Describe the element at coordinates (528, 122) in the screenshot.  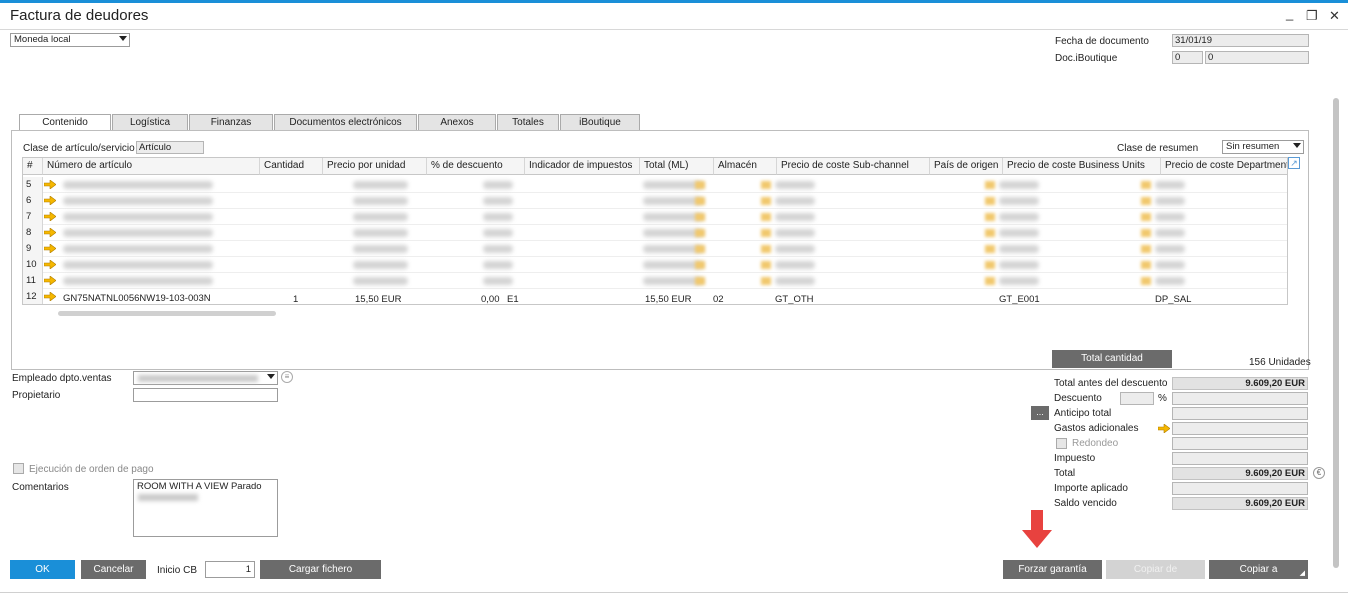
I see `tab-totales: Totales` at that location.